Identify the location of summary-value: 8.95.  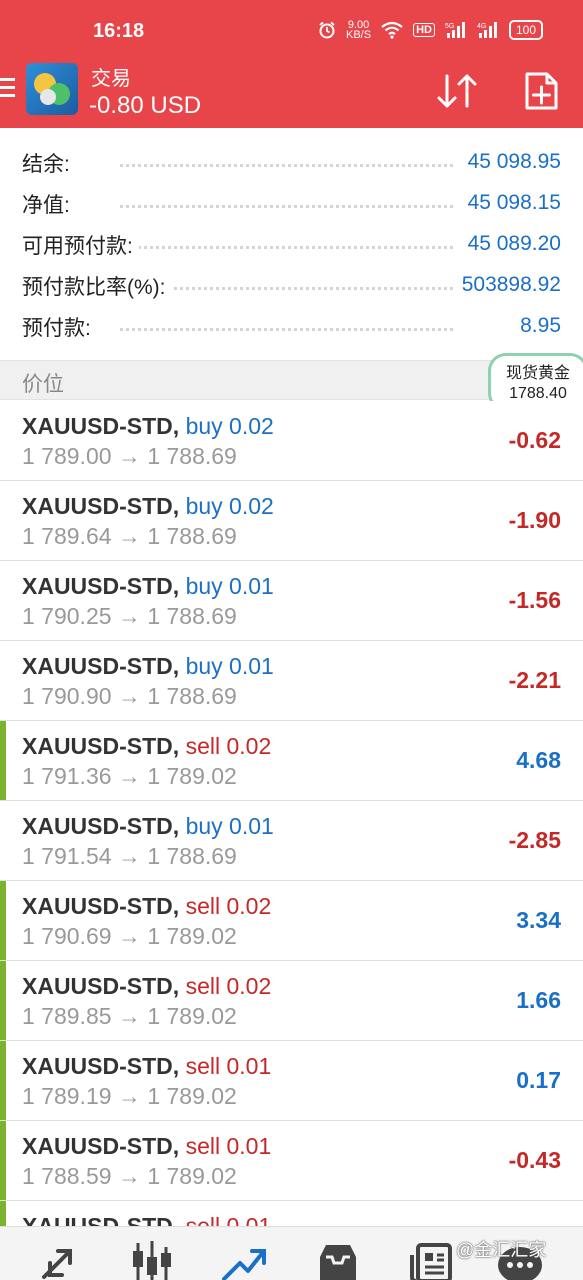
(537, 326).